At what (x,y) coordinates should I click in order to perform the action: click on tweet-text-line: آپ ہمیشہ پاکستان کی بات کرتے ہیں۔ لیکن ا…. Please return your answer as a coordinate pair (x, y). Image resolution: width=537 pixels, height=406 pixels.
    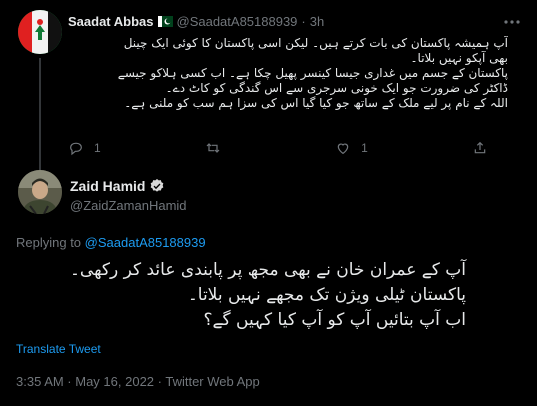
    Looking at the image, I should click on (315, 43).